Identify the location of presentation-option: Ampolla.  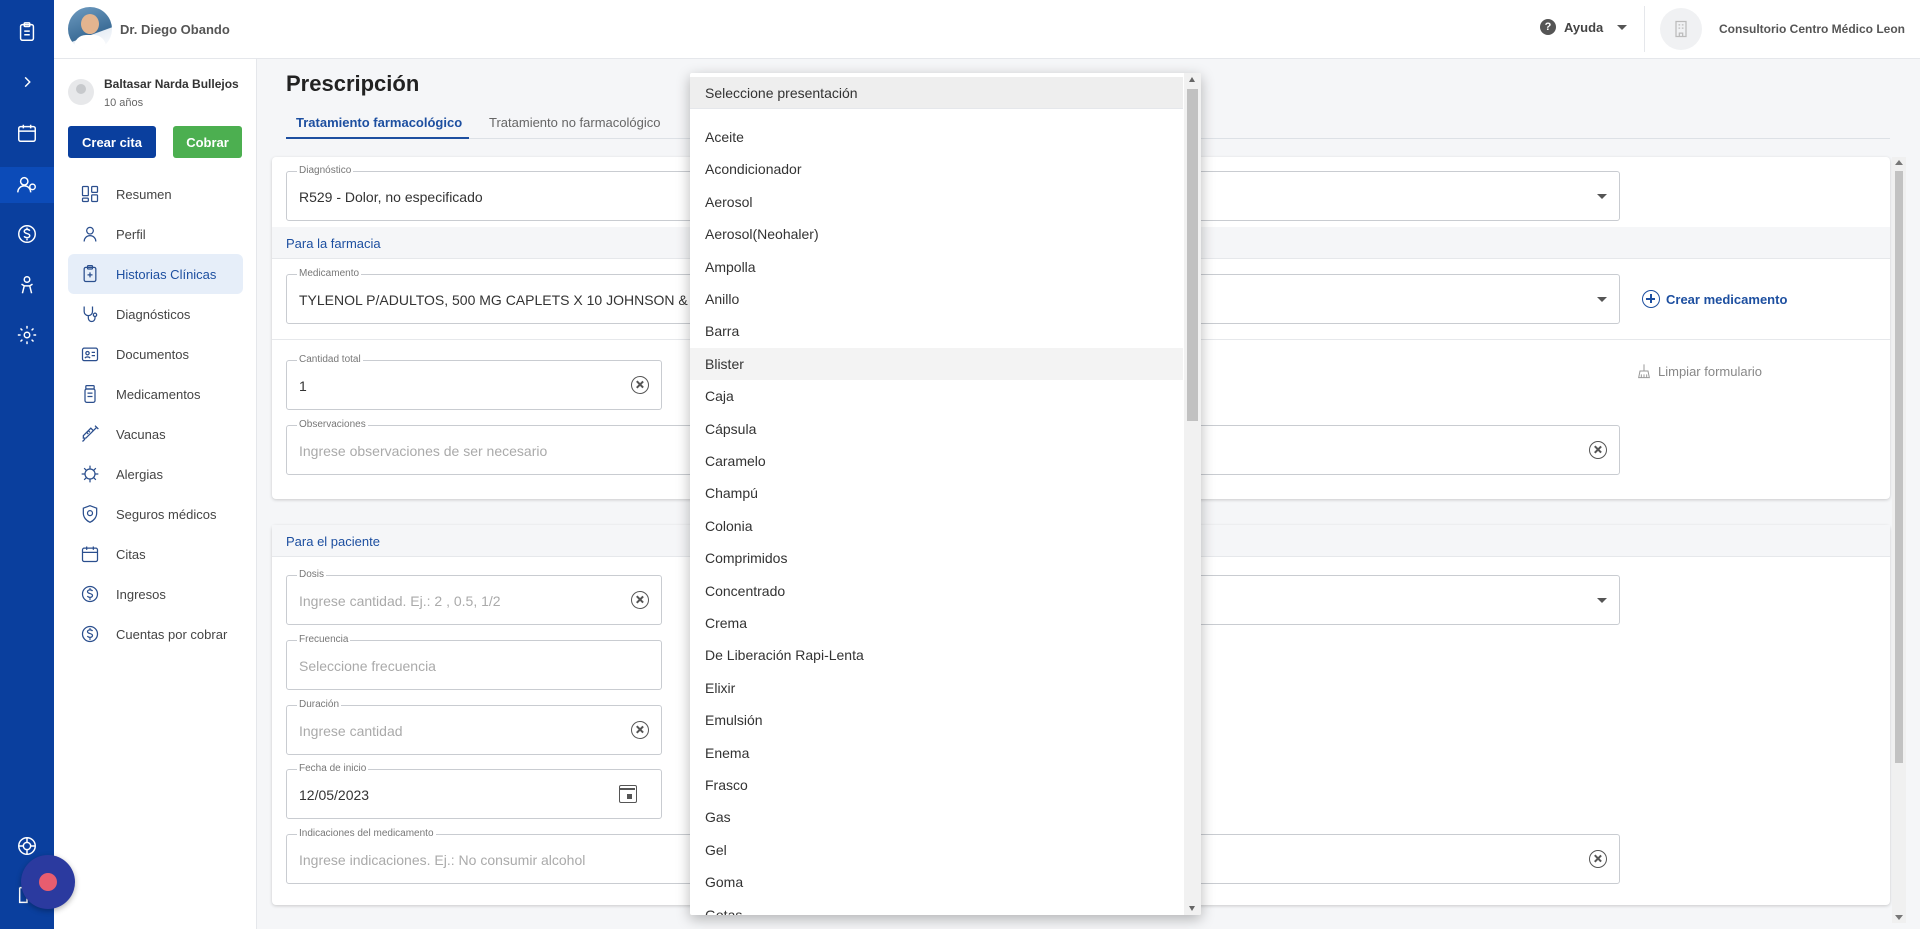
(936, 267).